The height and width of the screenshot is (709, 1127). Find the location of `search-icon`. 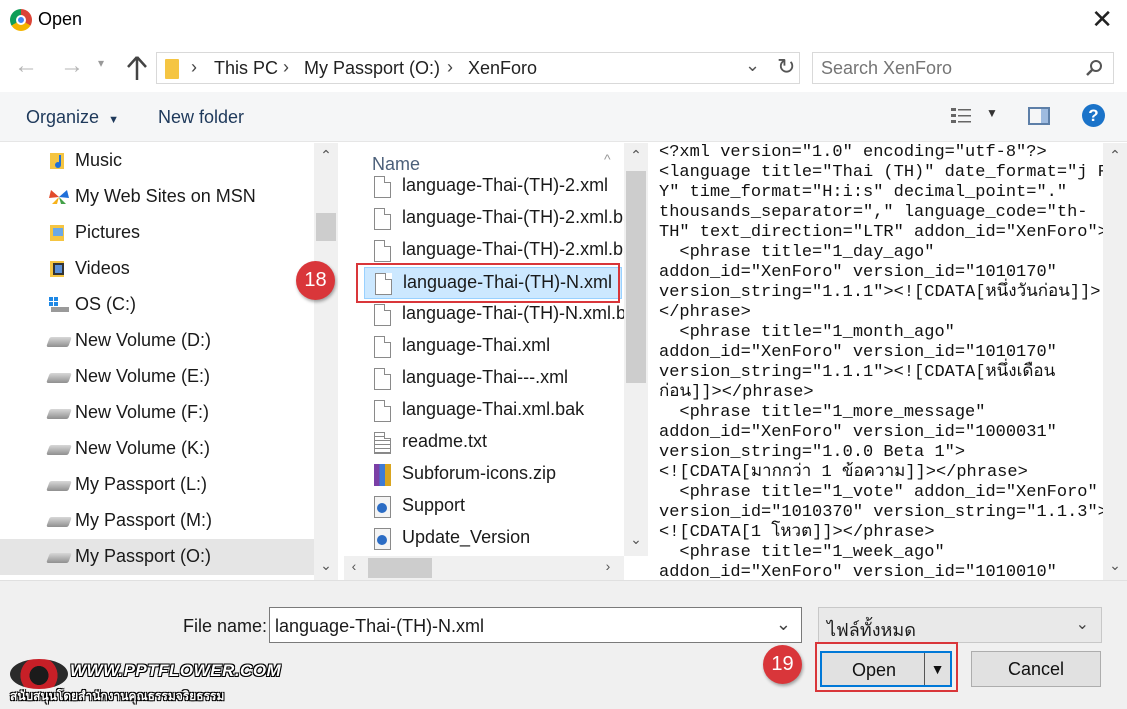

search-icon is located at coordinates (1094, 68).